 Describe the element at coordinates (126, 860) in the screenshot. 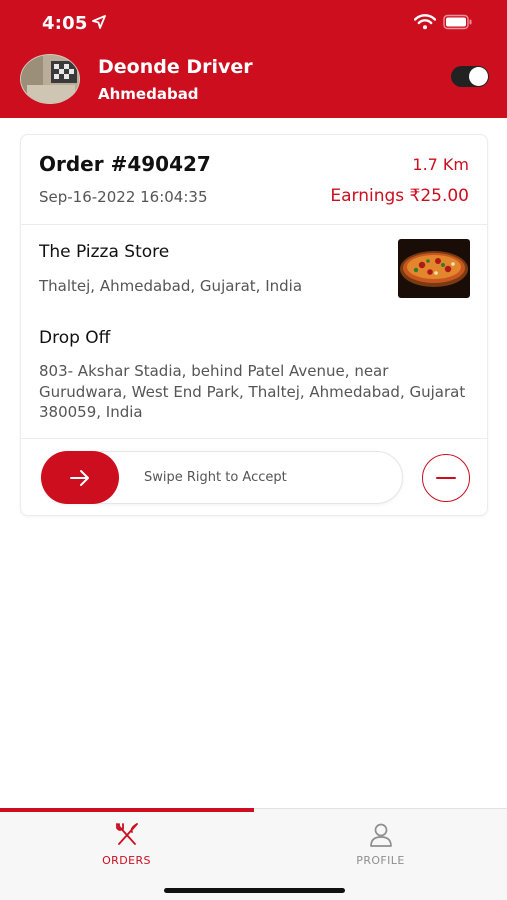

I see `tab-orders-label: ORDERS` at that location.